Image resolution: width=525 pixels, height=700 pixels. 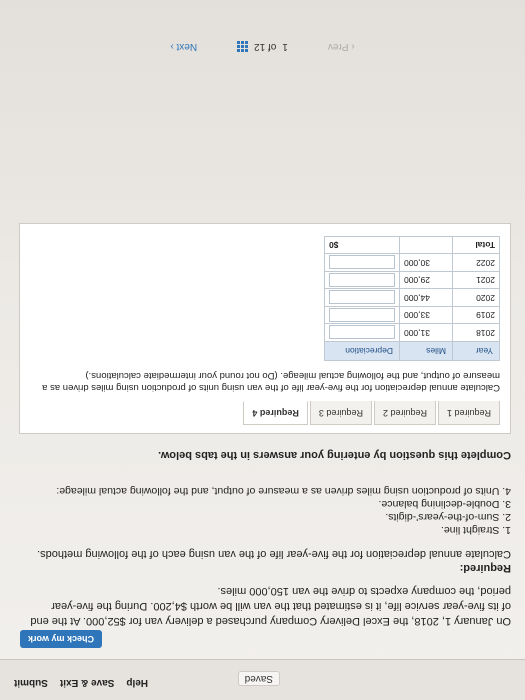 What do you see at coordinates (353, 46) in the screenshot?
I see `chevron-left-icon: ‹` at bounding box center [353, 46].